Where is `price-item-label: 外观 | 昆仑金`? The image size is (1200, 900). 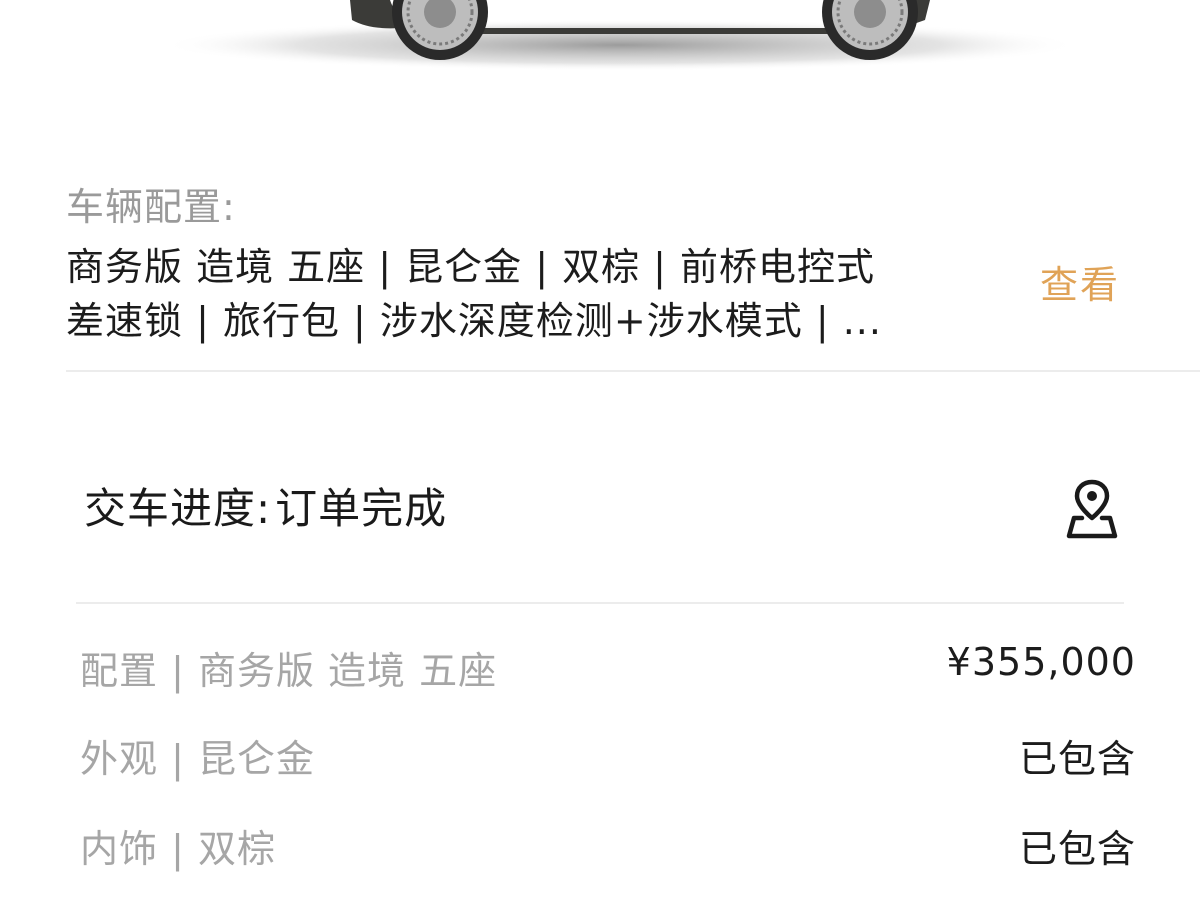 price-item-label: 外观 | 昆仑金 is located at coordinates (197, 759).